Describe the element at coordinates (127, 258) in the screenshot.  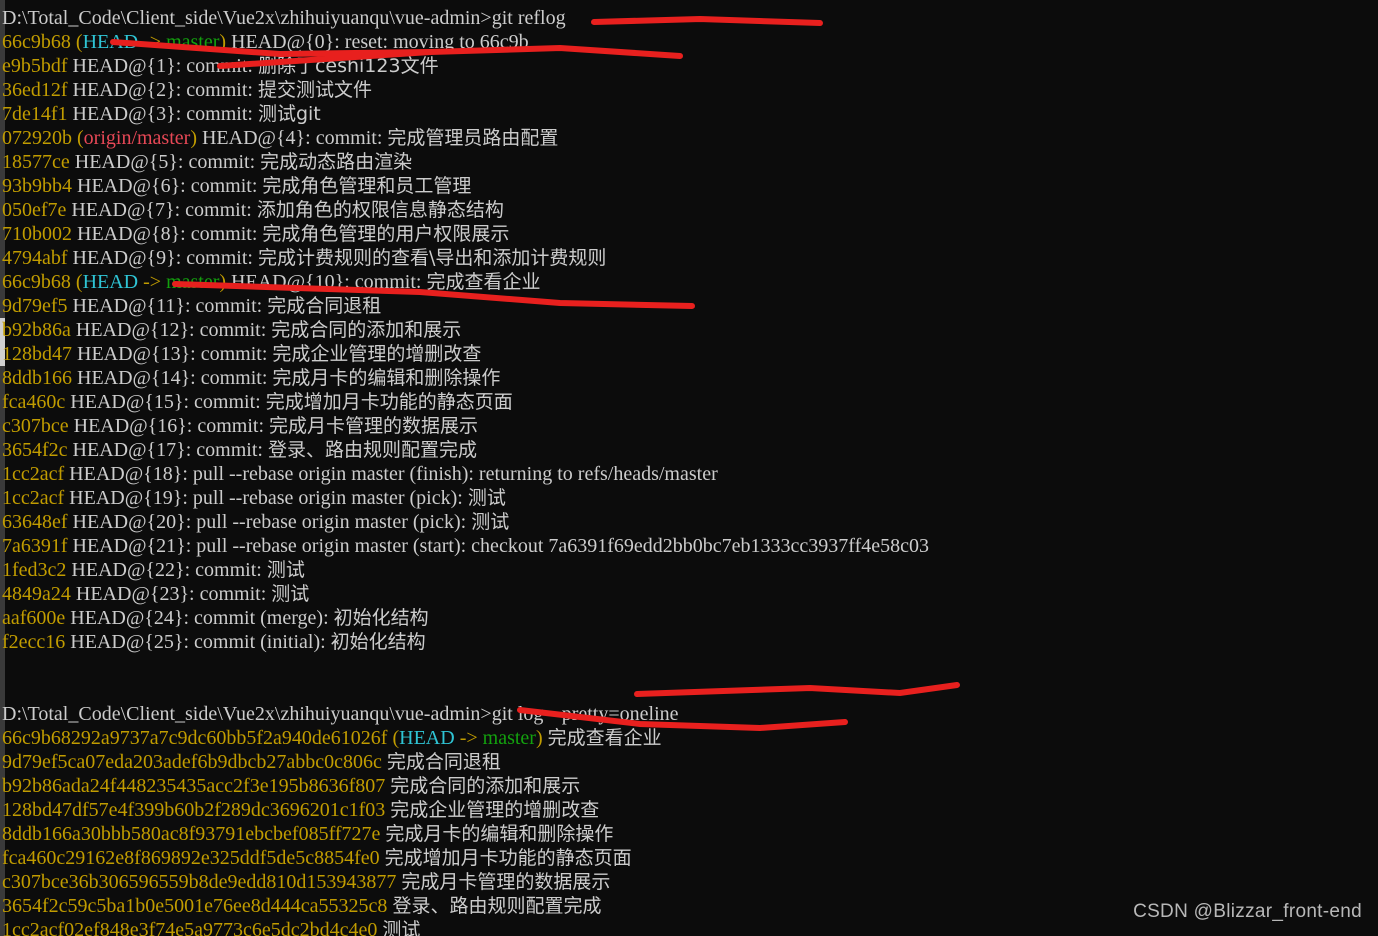
I see `reflog-selector: HEAD@{9}:` at that location.